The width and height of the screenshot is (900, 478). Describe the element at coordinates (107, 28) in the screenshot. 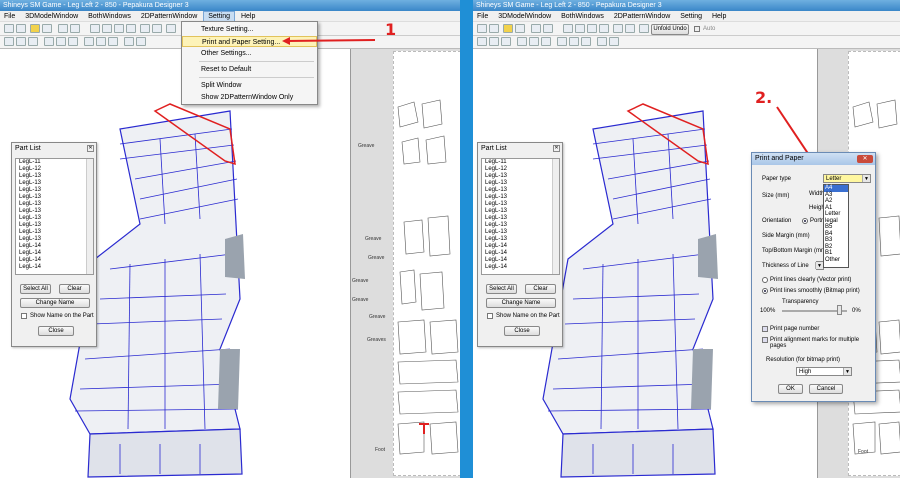

I see `tool-icon` at that location.